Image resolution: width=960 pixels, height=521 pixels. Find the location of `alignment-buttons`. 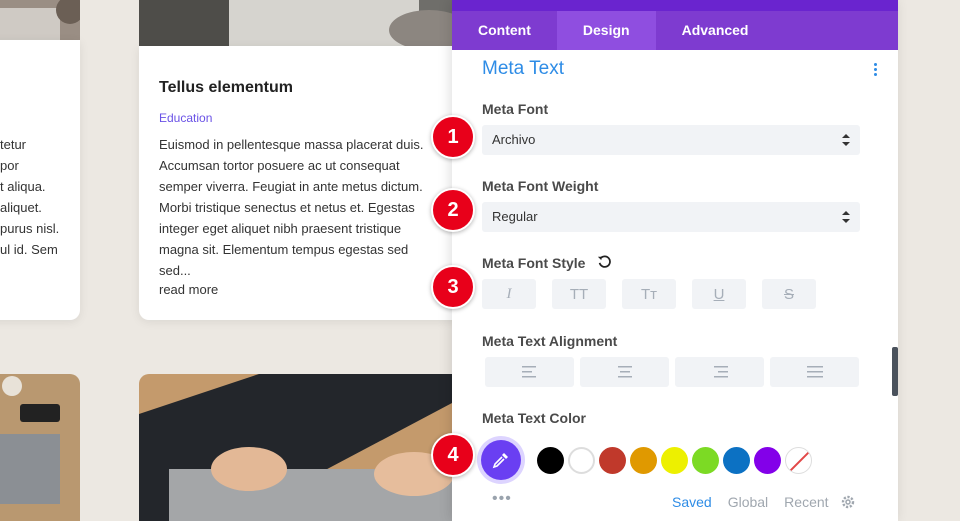

alignment-buttons is located at coordinates (675, 372).